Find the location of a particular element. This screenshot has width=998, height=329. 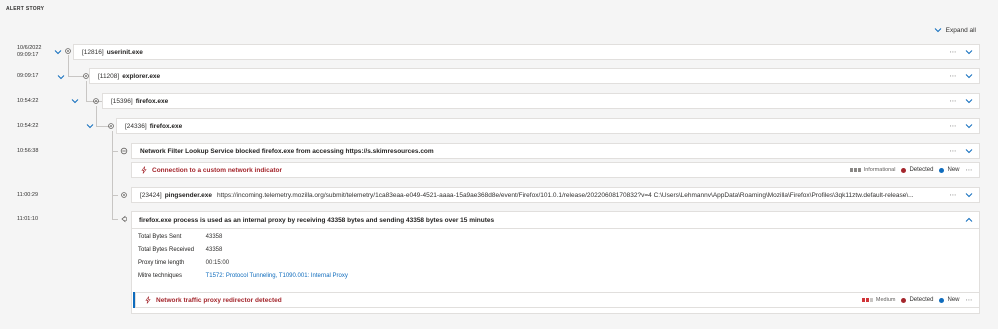

event-timestamp: 10/6/2022 09:09:17 is located at coordinates (33, 52).